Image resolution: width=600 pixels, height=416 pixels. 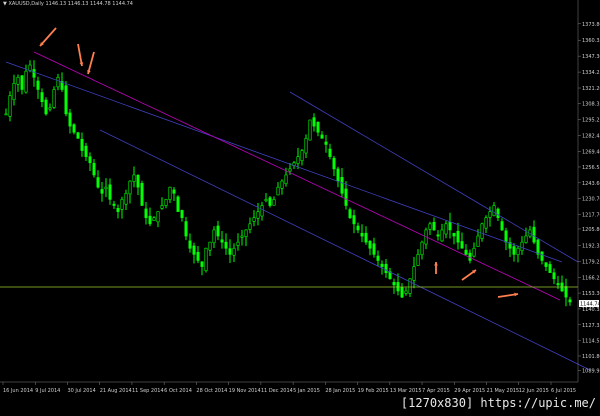 I want to click on y-tick-label: 1089.95, so click(x=591, y=371).